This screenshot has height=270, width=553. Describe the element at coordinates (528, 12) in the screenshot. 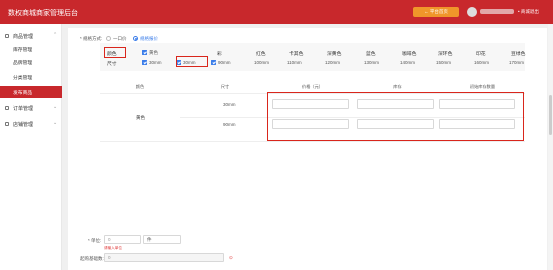

I see `logout-link: • 商城退出` at that location.